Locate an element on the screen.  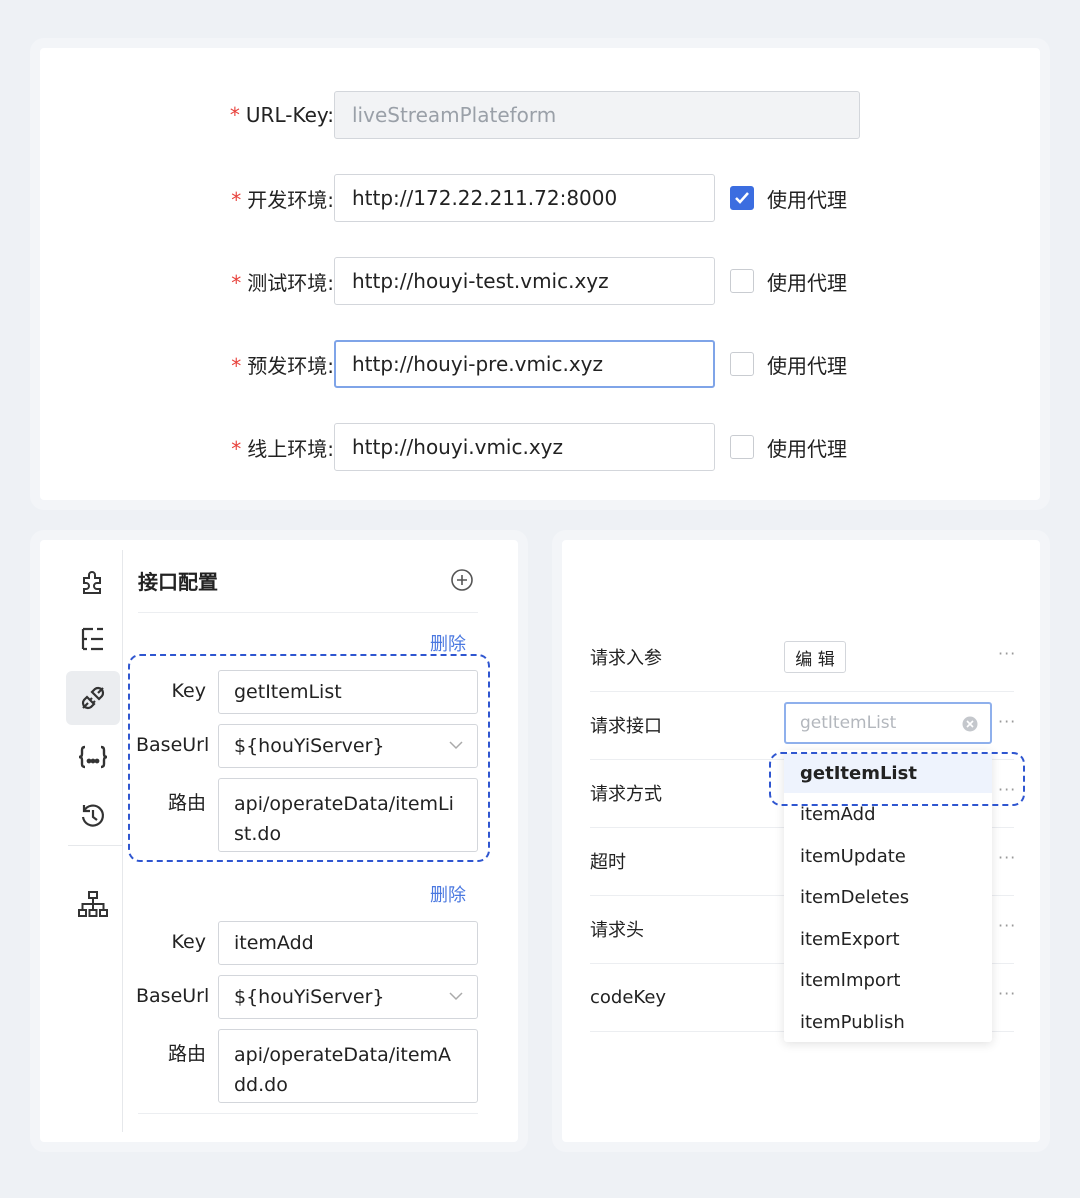
pre-env-label: * 预发环境: is located at coordinates (282, 365).